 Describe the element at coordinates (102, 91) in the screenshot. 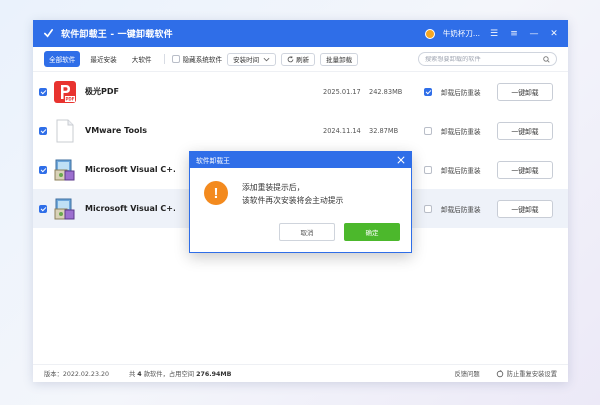

I see `software-name: 极光PDF` at that location.